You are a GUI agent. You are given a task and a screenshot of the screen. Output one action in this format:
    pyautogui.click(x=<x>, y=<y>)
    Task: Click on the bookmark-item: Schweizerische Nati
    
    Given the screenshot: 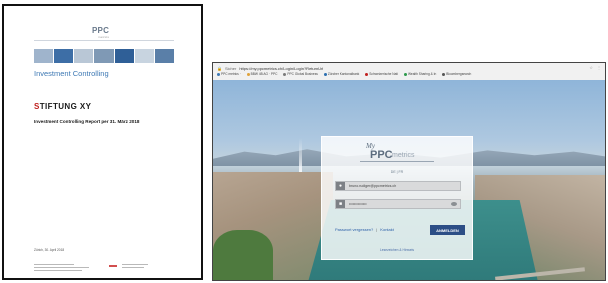 What is the action you would take?
    pyautogui.click(x=381, y=74)
    